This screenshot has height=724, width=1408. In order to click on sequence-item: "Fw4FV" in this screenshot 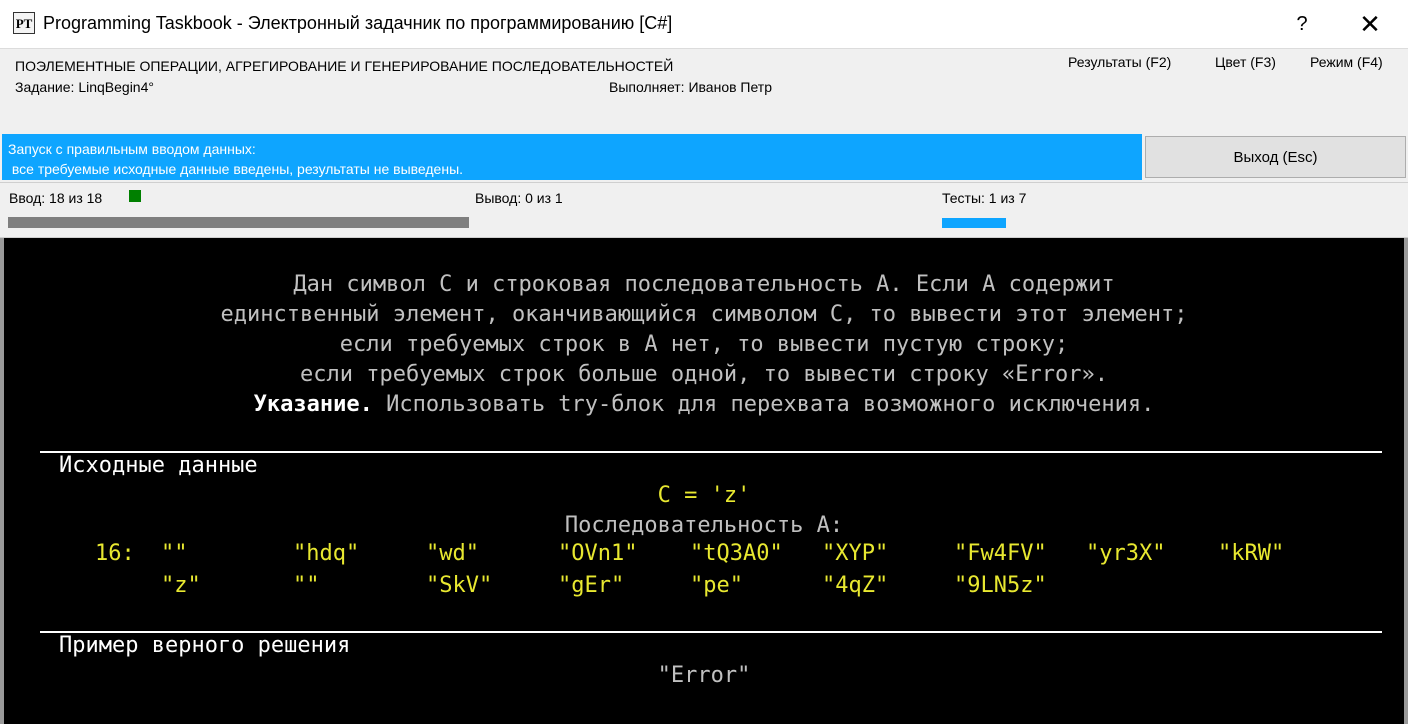, I will do `click(1000, 553)`.